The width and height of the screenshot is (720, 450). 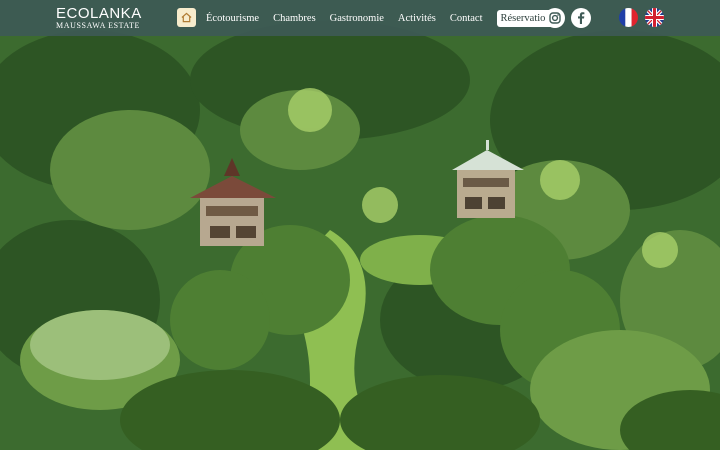 I want to click on site-logo: ECOLANKA MAUSSAWA ESTATE, so click(x=99, y=18).